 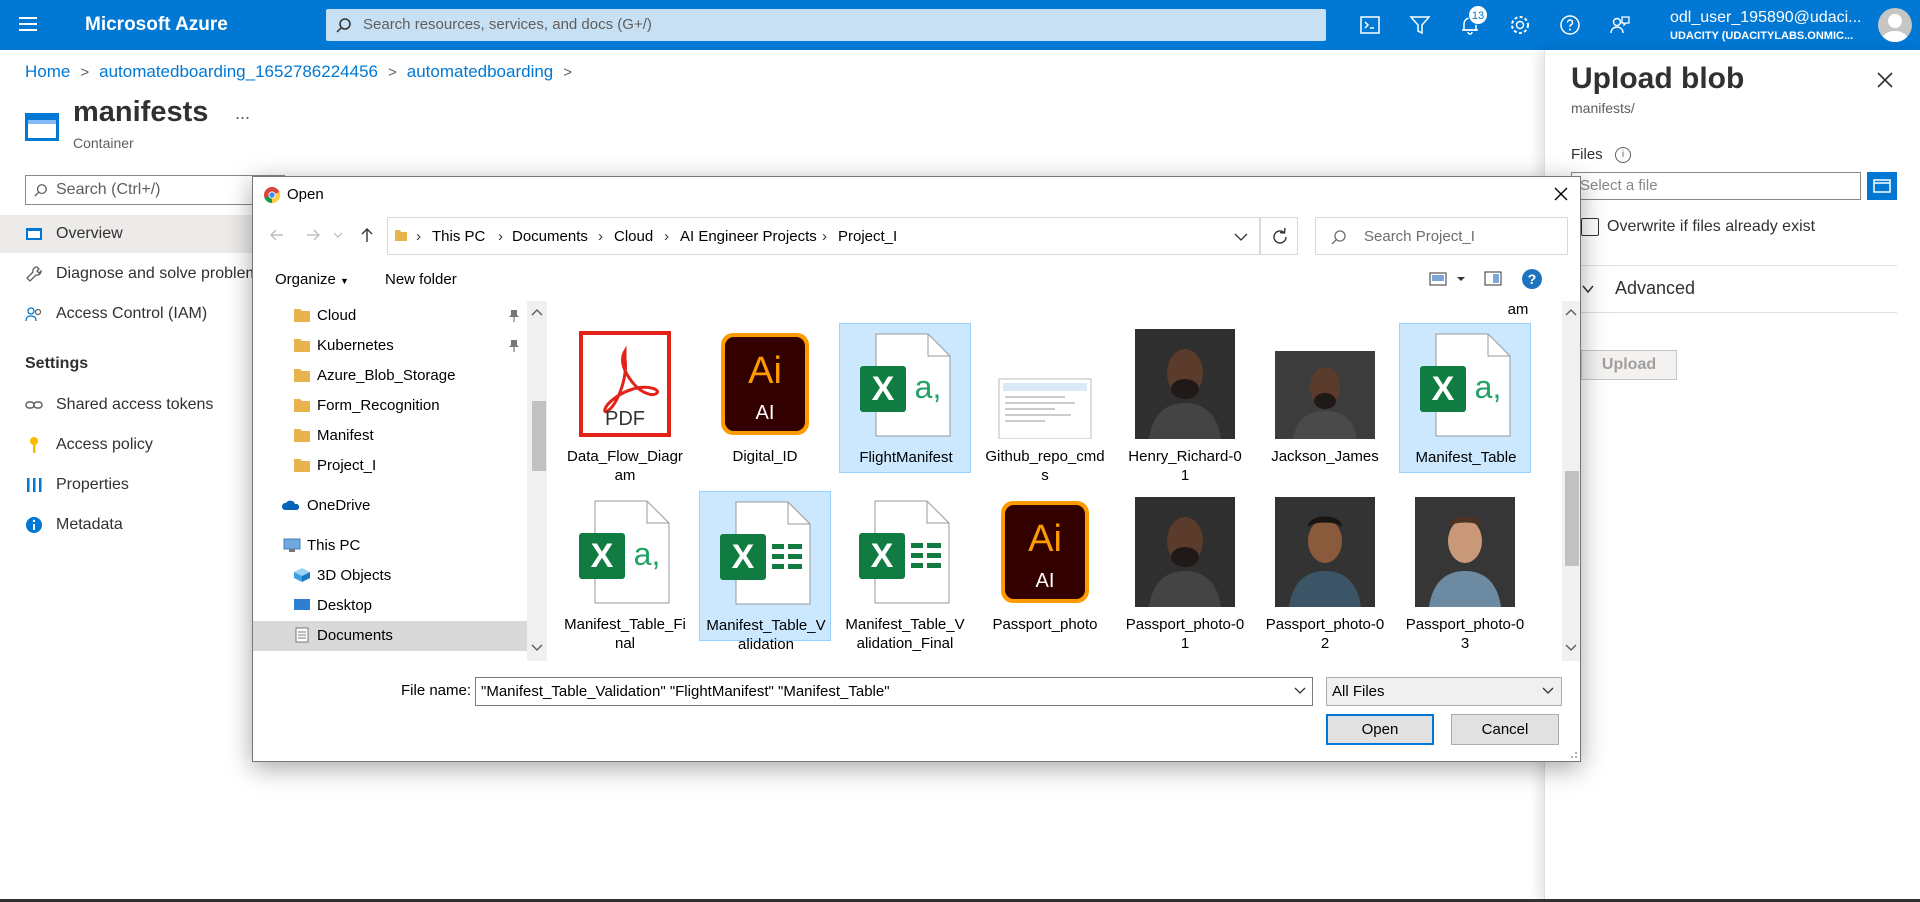 What do you see at coordinates (765, 398) in the screenshot?
I see `file-tile-digital-id: Ai AI Digital_ID` at bounding box center [765, 398].